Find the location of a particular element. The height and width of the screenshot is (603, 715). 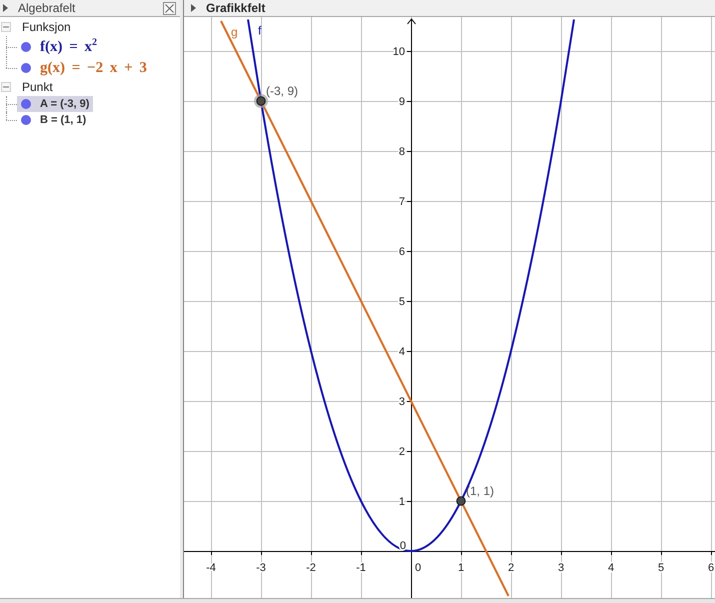

algebra-item: B = (1, 1) is located at coordinates (53, 120).